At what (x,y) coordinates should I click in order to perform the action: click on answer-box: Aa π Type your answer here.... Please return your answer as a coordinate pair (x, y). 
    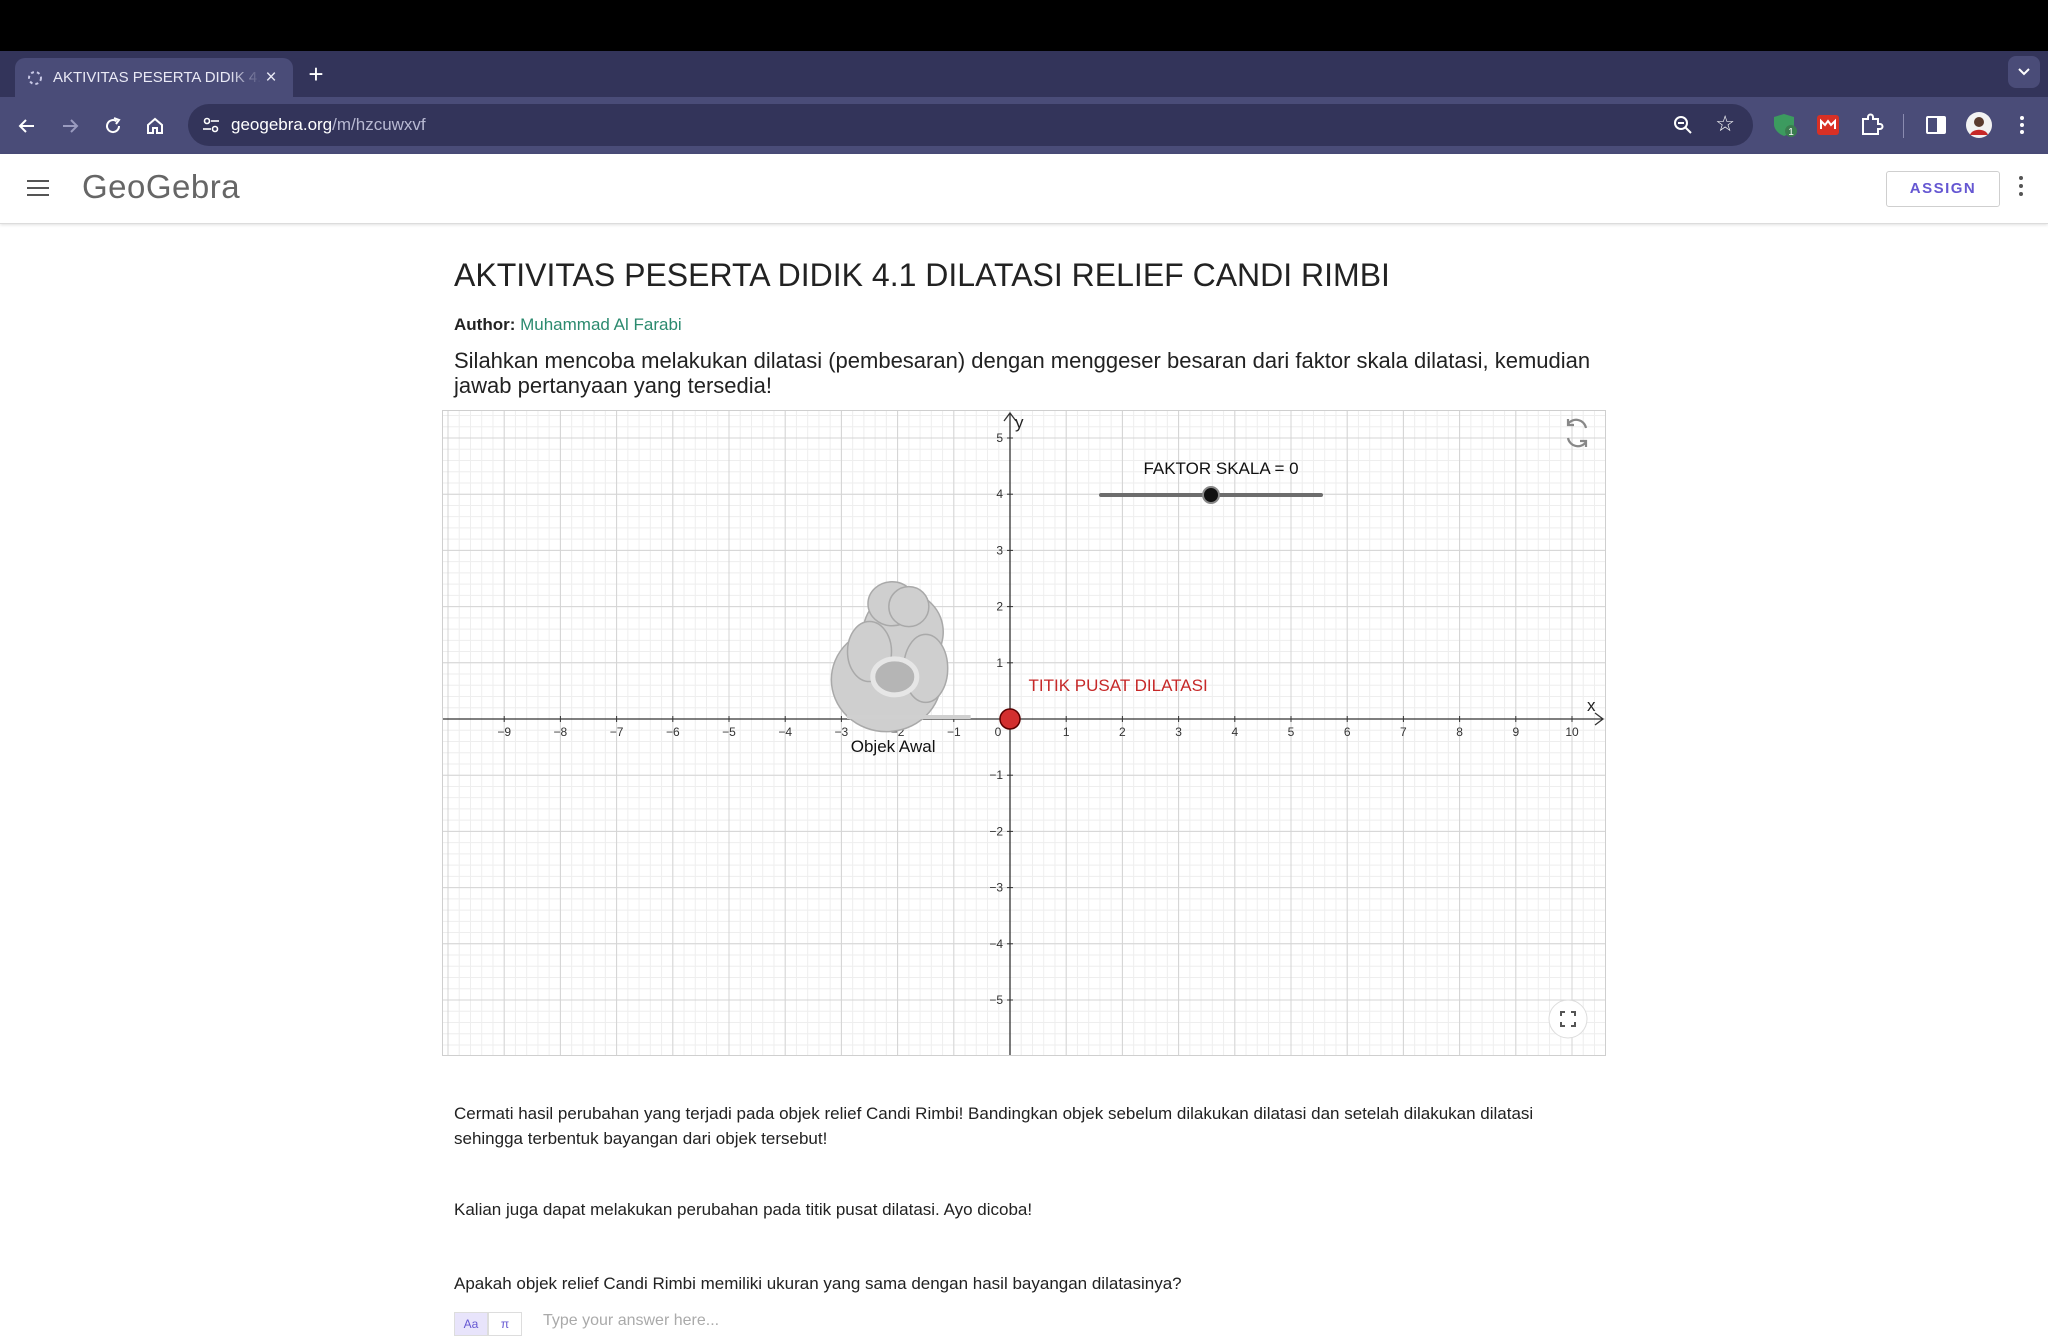
    Looking at the image, I should click on (1029, 1327).